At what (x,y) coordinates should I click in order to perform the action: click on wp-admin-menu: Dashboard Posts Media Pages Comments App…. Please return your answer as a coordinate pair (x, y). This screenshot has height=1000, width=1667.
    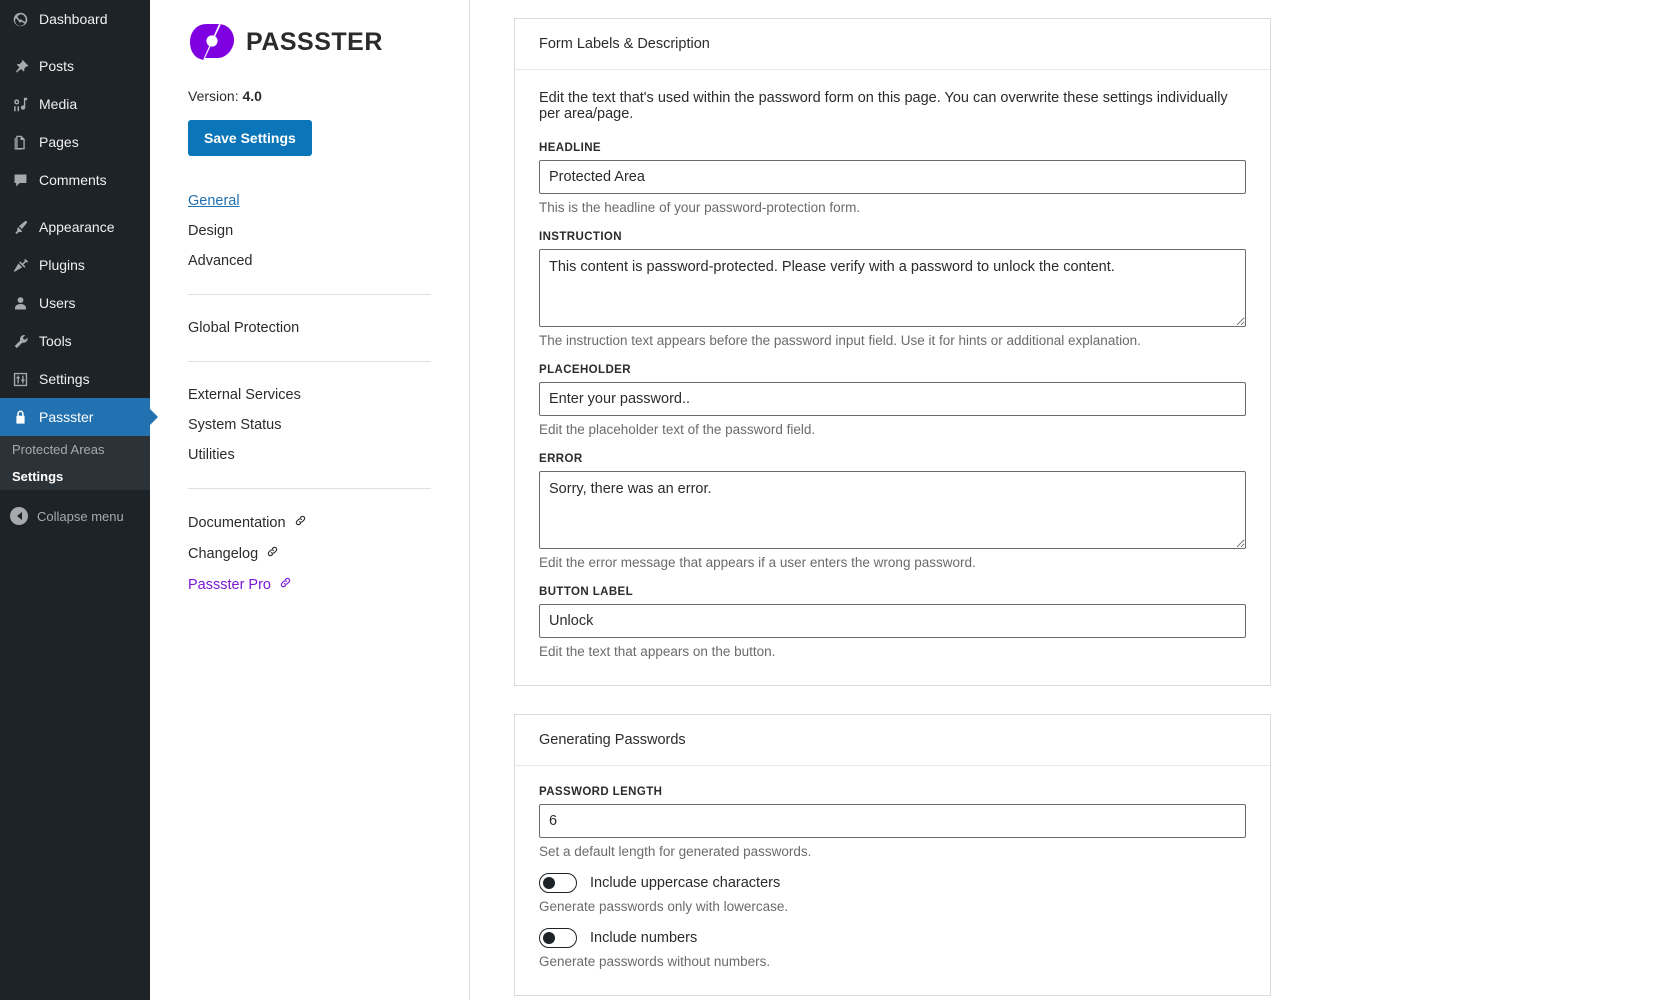
    Looking at the image, I should click on (75, 218).